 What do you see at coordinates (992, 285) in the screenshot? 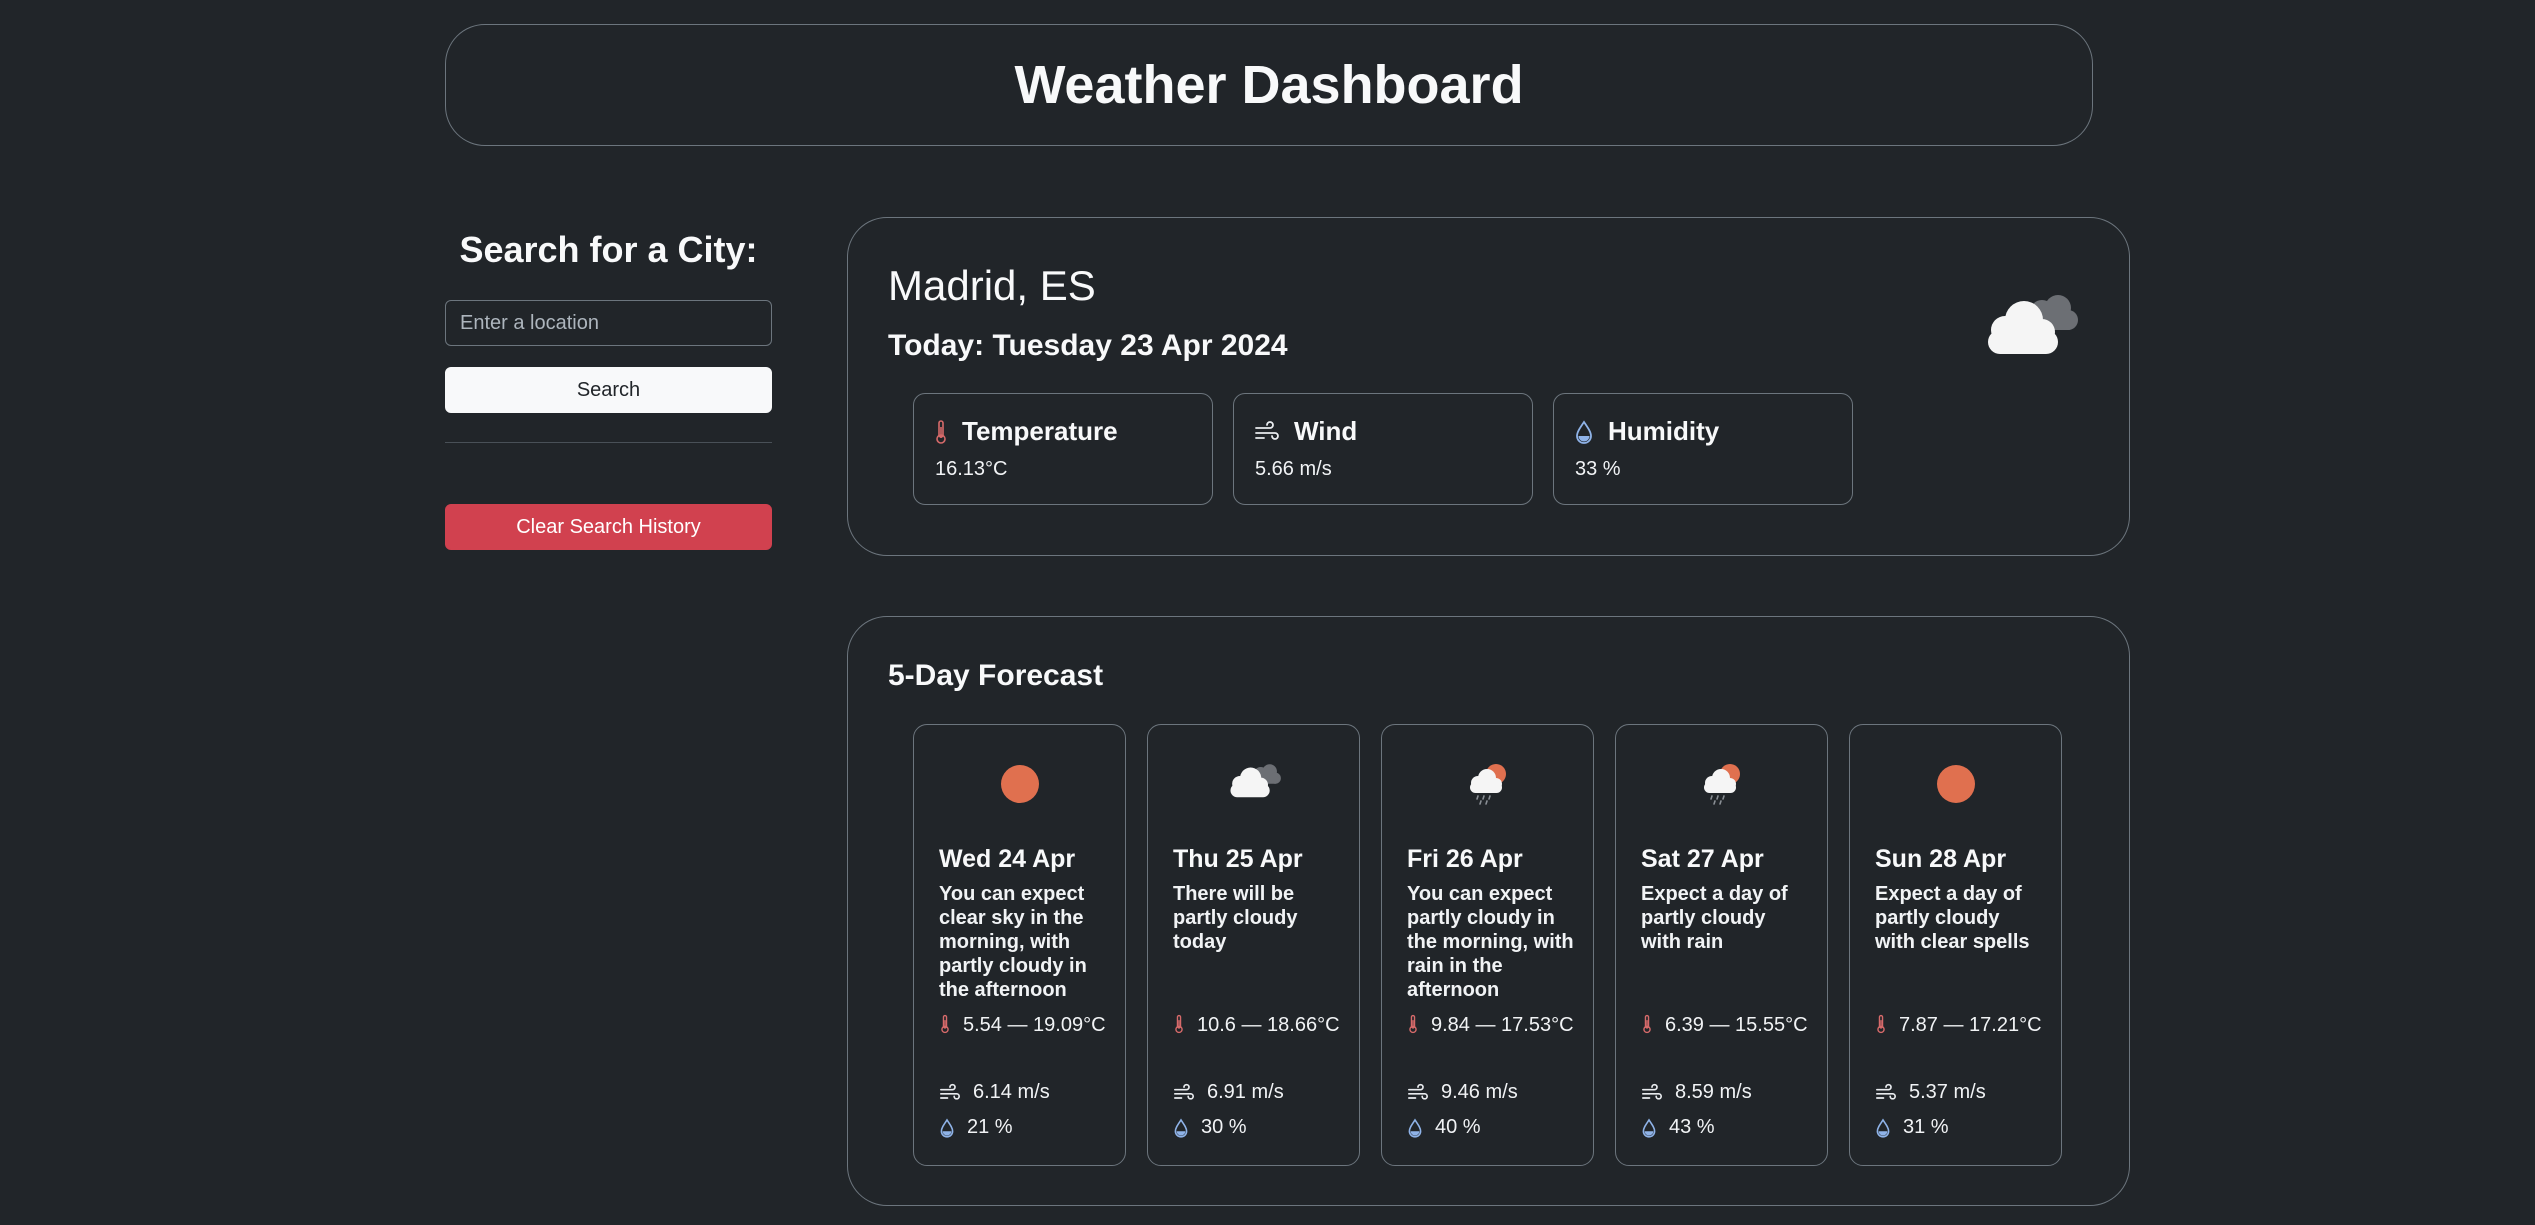
I see `city-name: Madrid, ES` at bounding box center [992, 285].